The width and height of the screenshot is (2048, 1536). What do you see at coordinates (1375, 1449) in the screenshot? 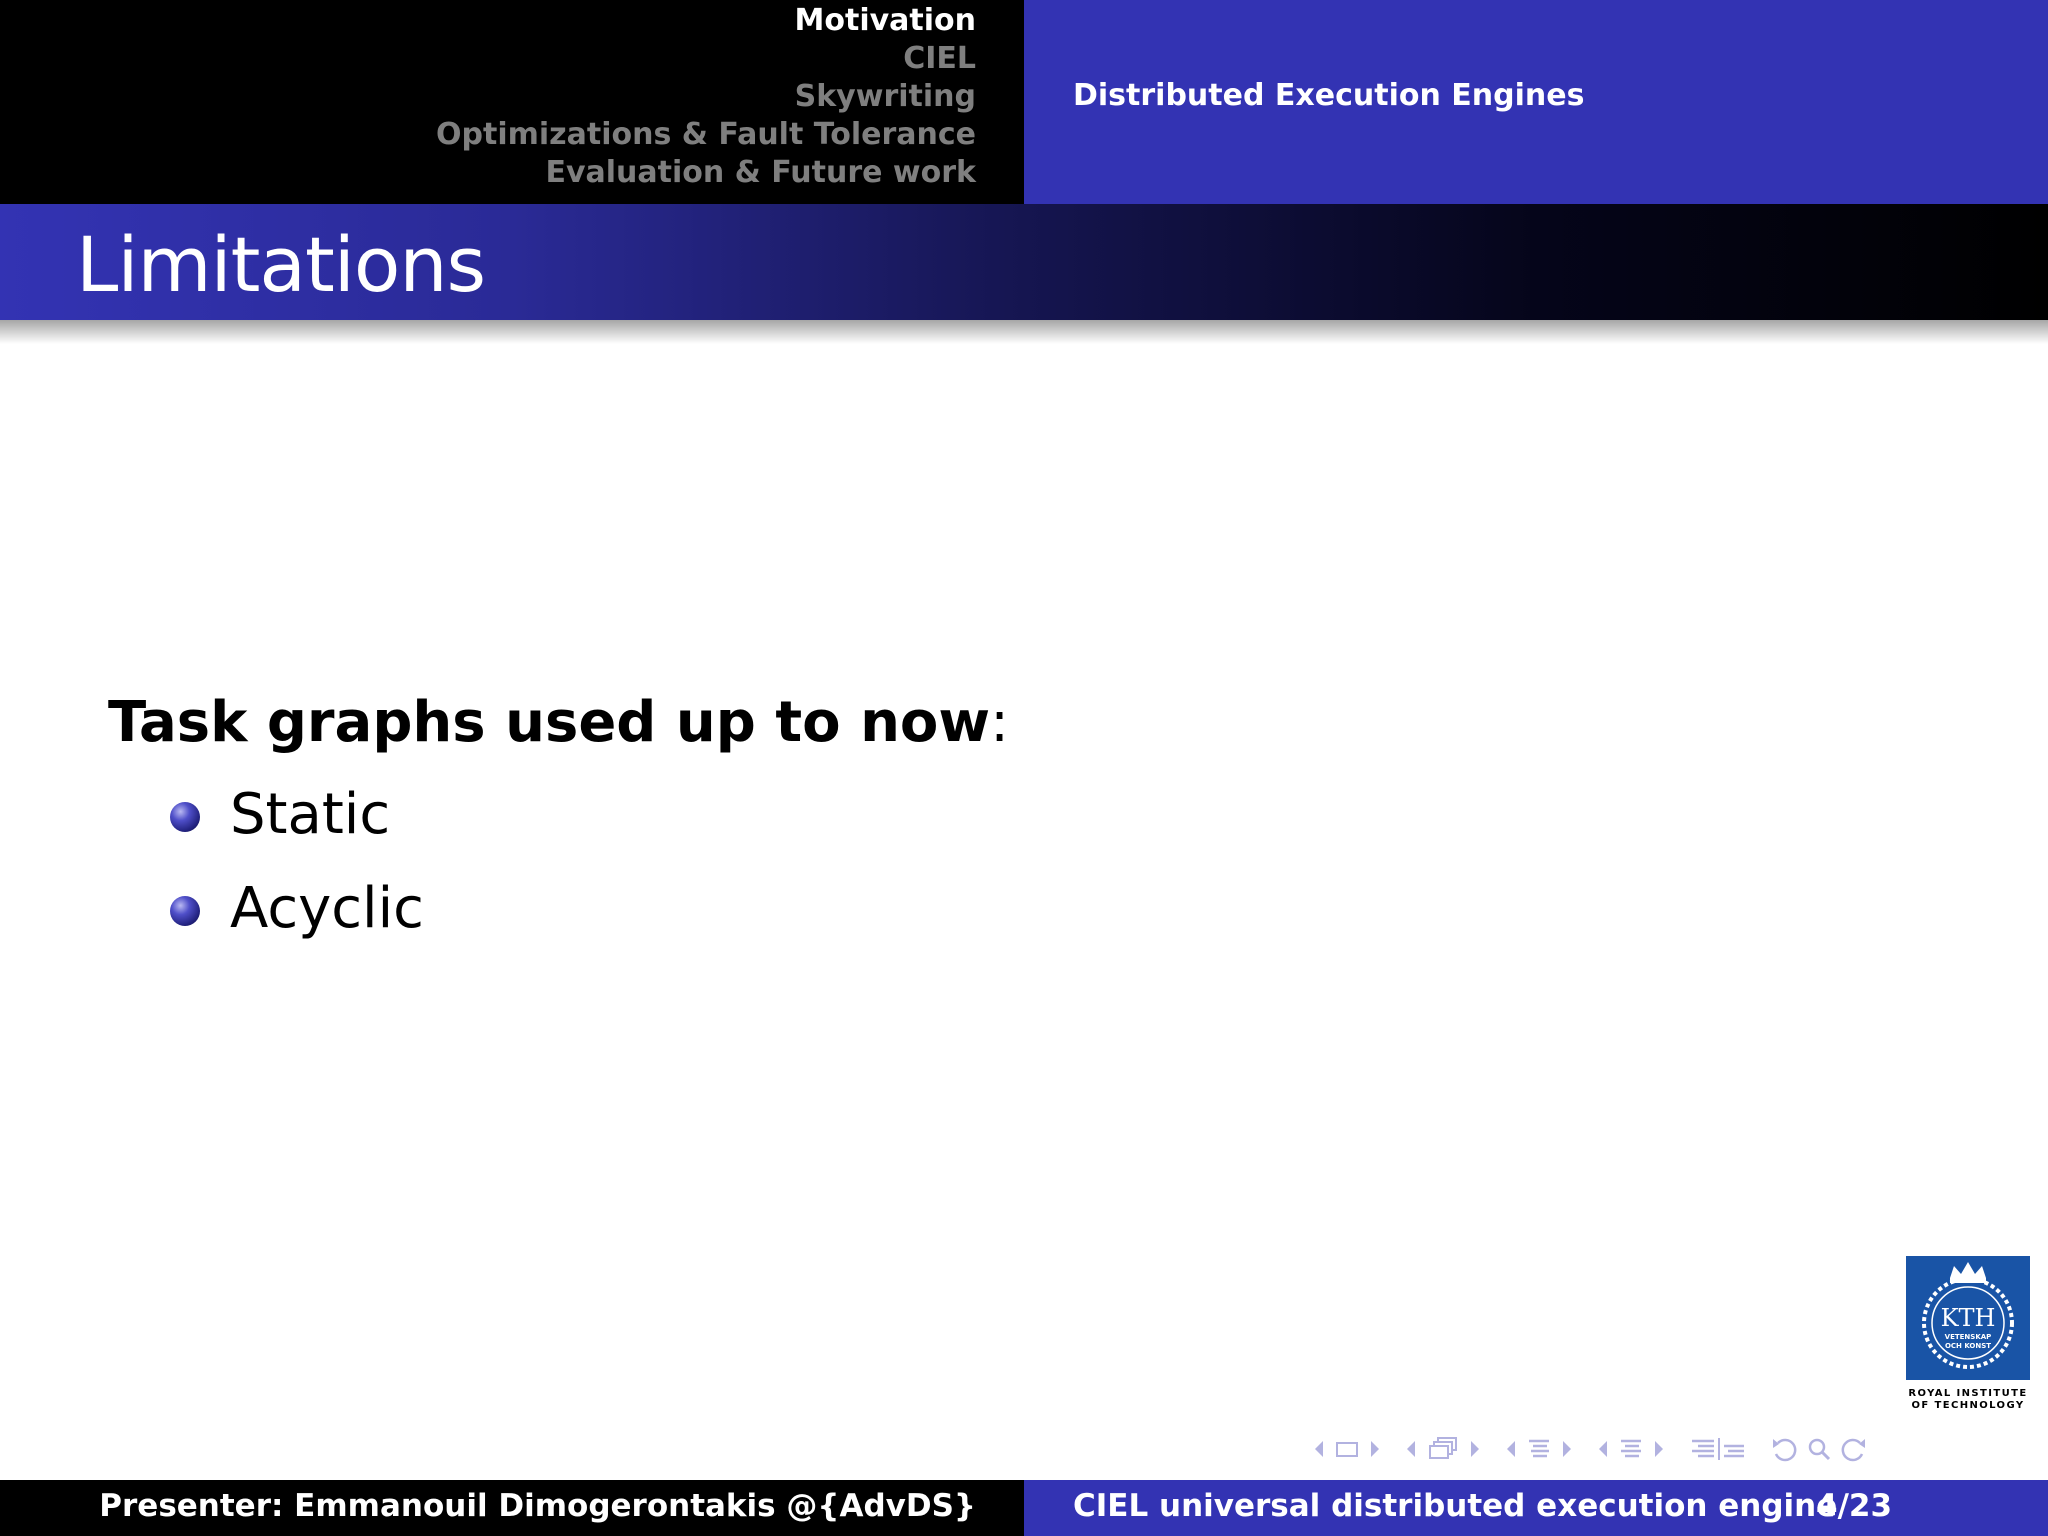
I see `nav-next-frame-icon` at bounding box center [1375, 1449].